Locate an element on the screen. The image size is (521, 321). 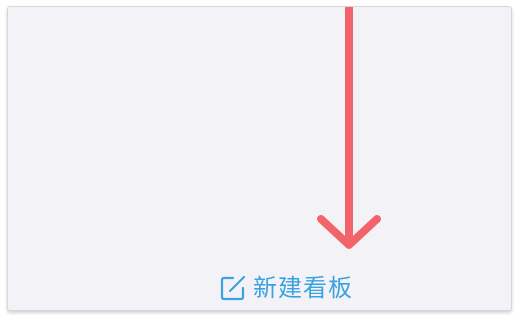
new-board-label: 新建看板 is located at coordinates (303, 288).